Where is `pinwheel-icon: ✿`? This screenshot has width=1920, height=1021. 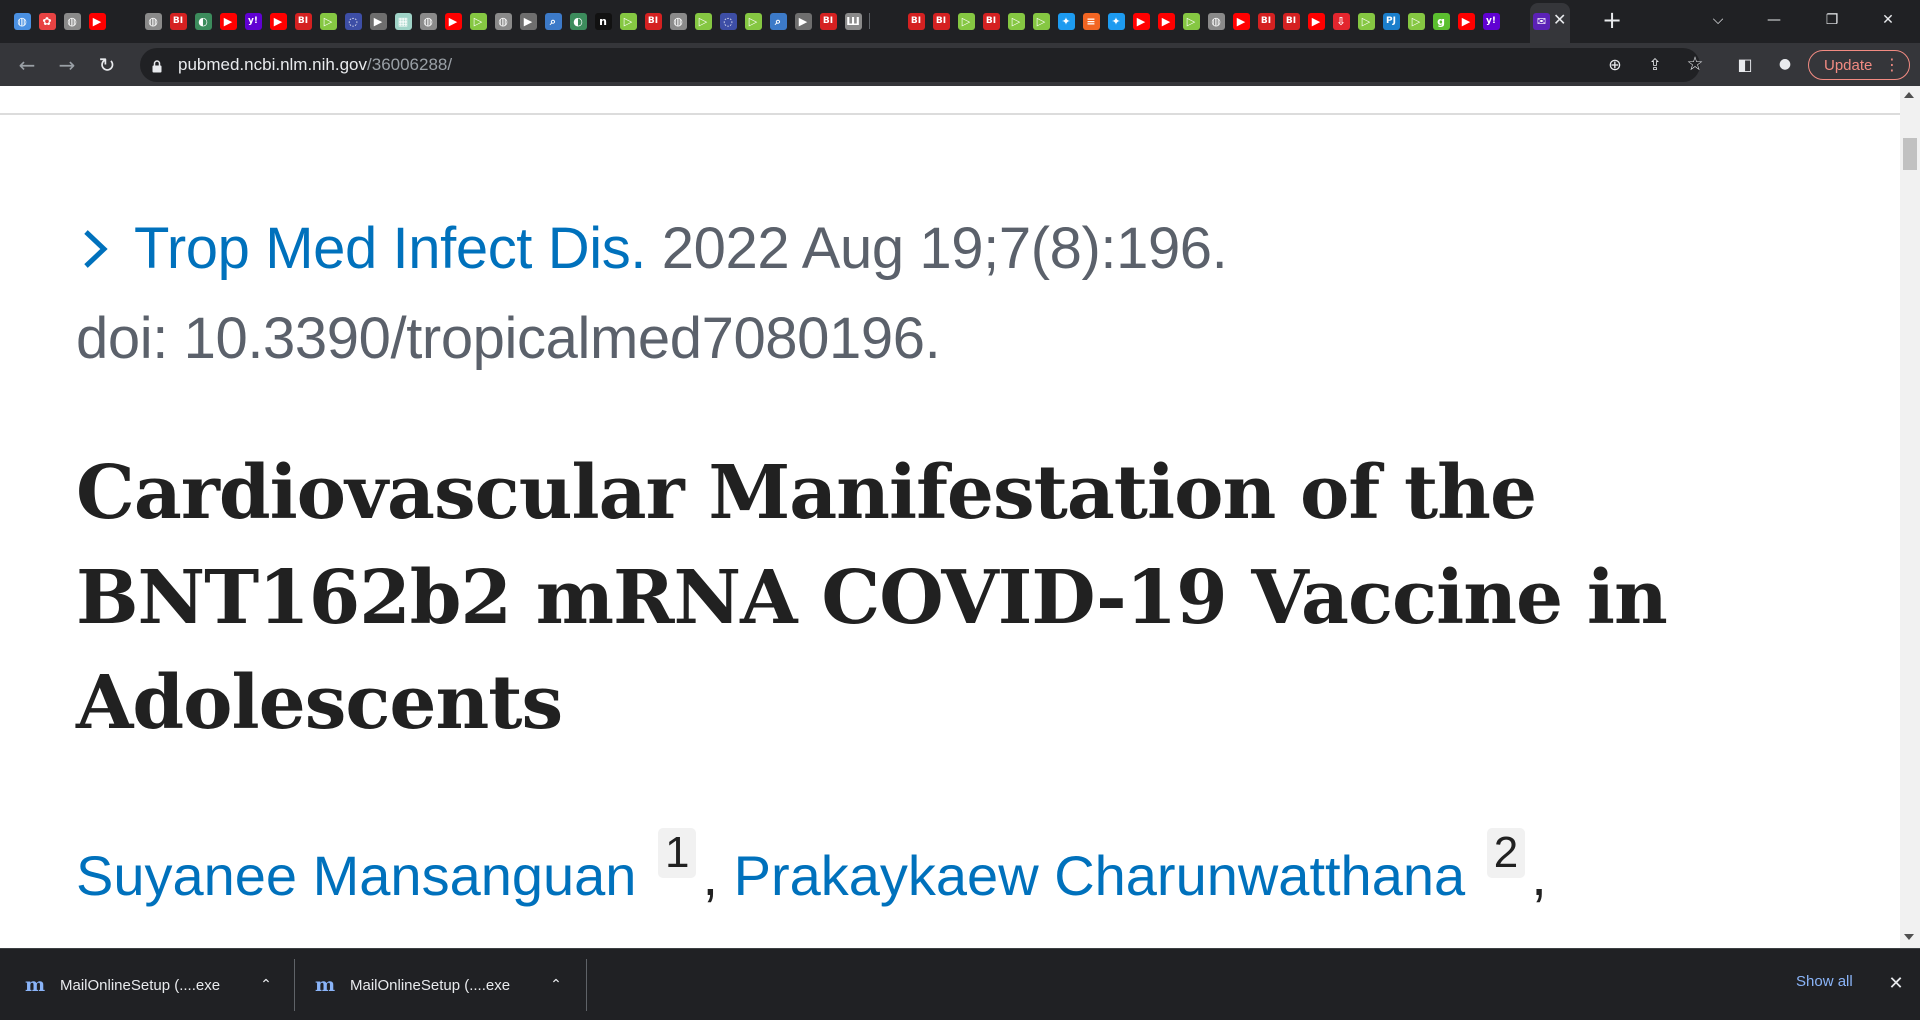 pinwheel-icon: ✿ is located at coordinates (47, 21).